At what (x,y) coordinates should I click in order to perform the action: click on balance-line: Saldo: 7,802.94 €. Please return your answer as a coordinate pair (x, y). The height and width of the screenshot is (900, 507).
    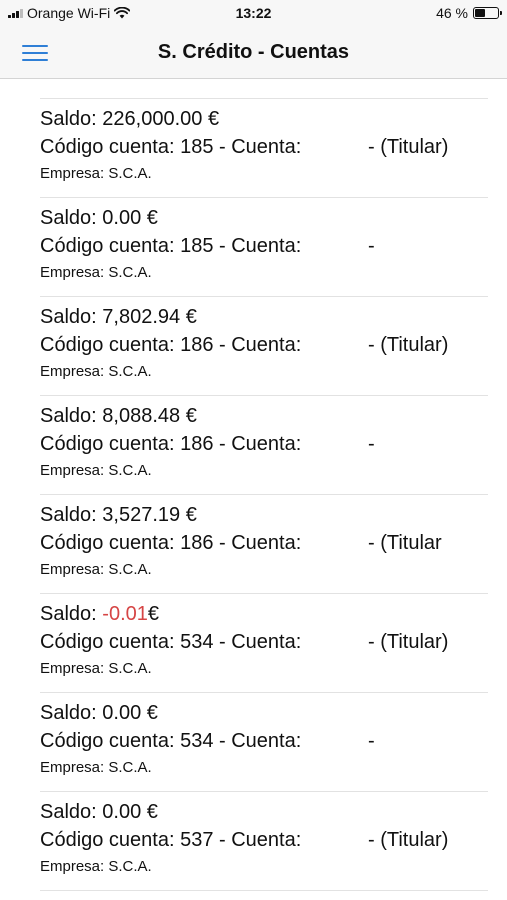
    Looking at the image, I should click on (118, 317).